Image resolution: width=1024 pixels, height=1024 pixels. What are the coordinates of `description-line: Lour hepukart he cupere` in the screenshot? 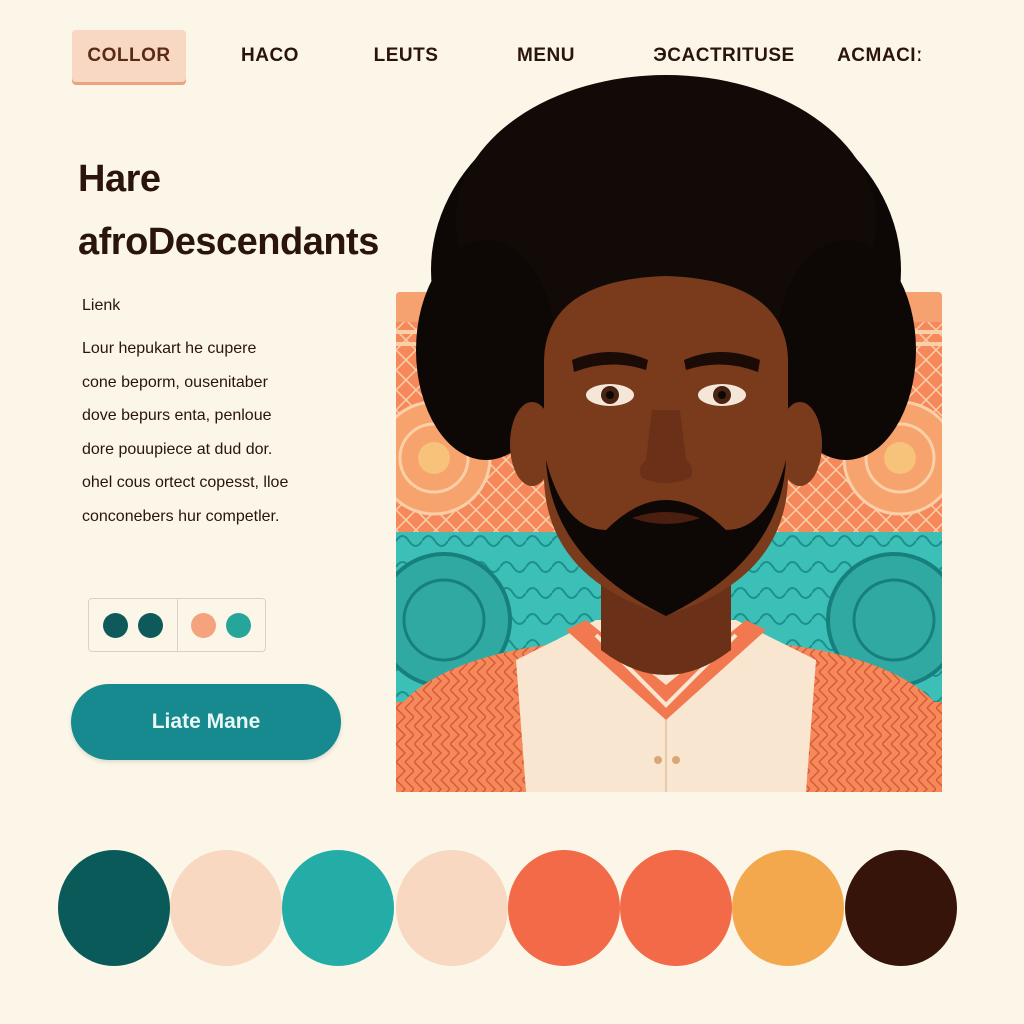 It's located at (169, 348).